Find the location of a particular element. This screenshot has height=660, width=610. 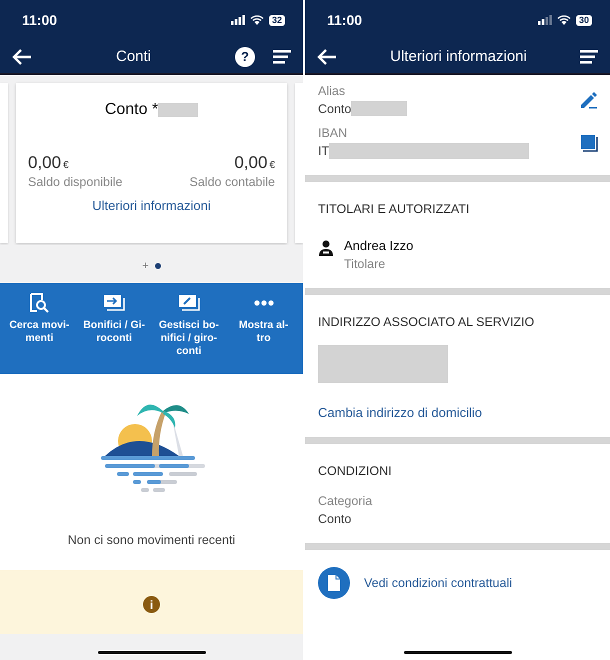

change-address-link: Cambia indirizzo di domicilio is located at coordinates (457, 412).